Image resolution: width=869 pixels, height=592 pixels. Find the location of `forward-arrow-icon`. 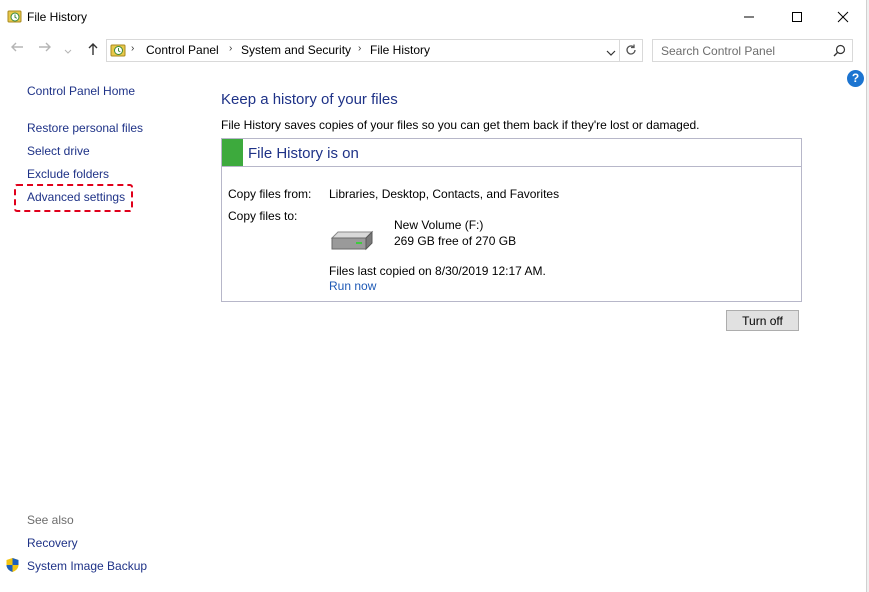

forward-arrow-icon is located at coordinates (45, 49).